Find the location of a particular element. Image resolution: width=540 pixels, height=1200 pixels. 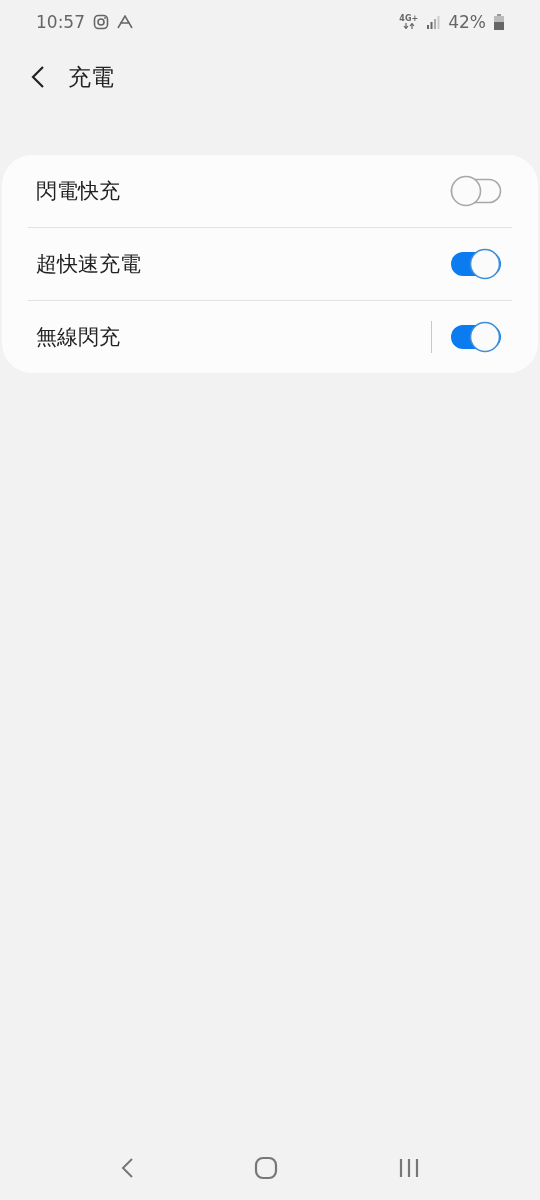

back-nav-icon is located at coordinates (127, 1168).